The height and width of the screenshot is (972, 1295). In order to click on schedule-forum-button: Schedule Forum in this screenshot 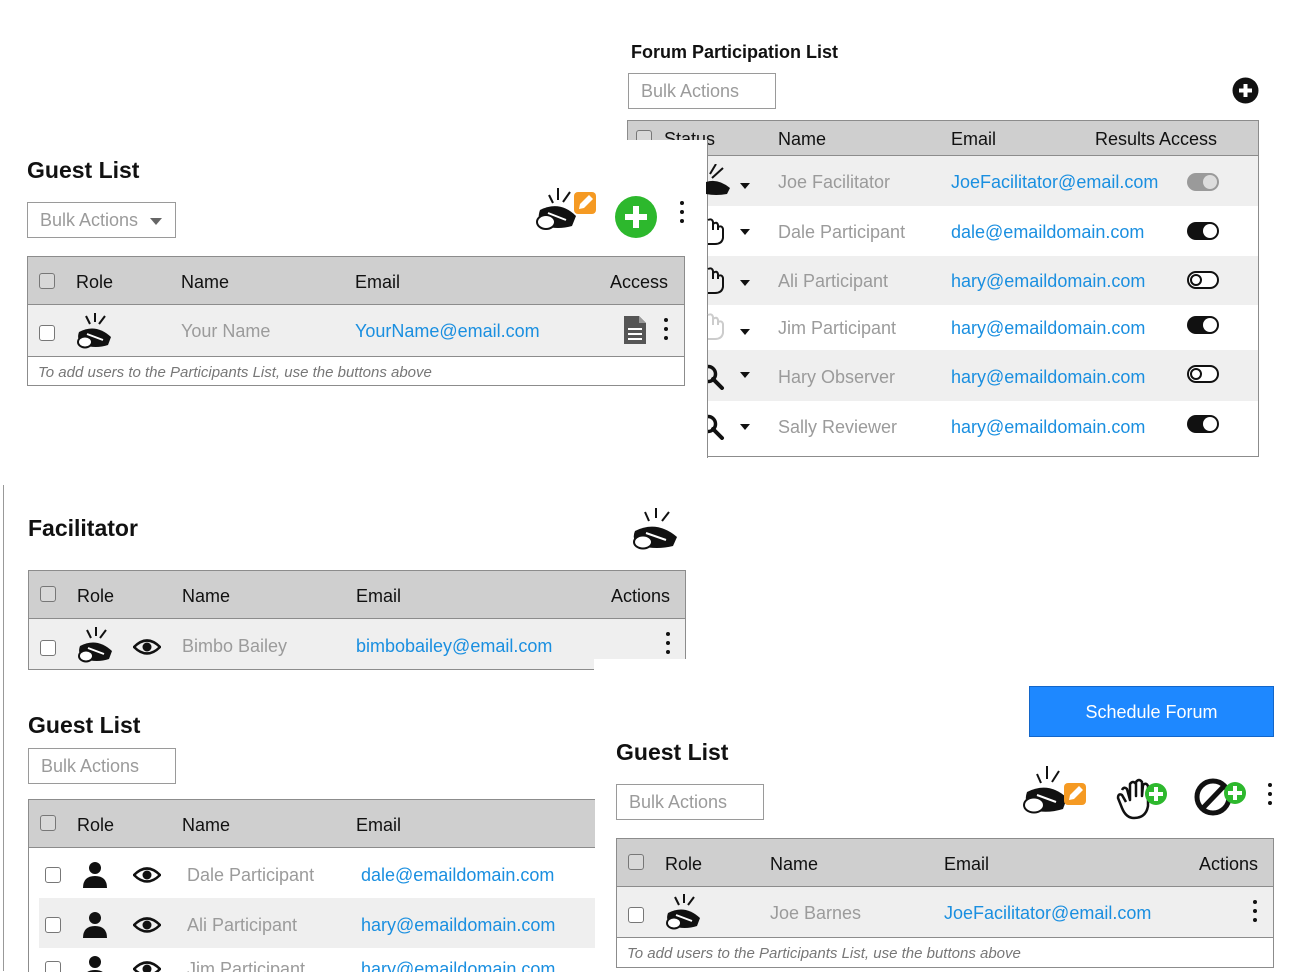, I will do `click(1151, 711)`.